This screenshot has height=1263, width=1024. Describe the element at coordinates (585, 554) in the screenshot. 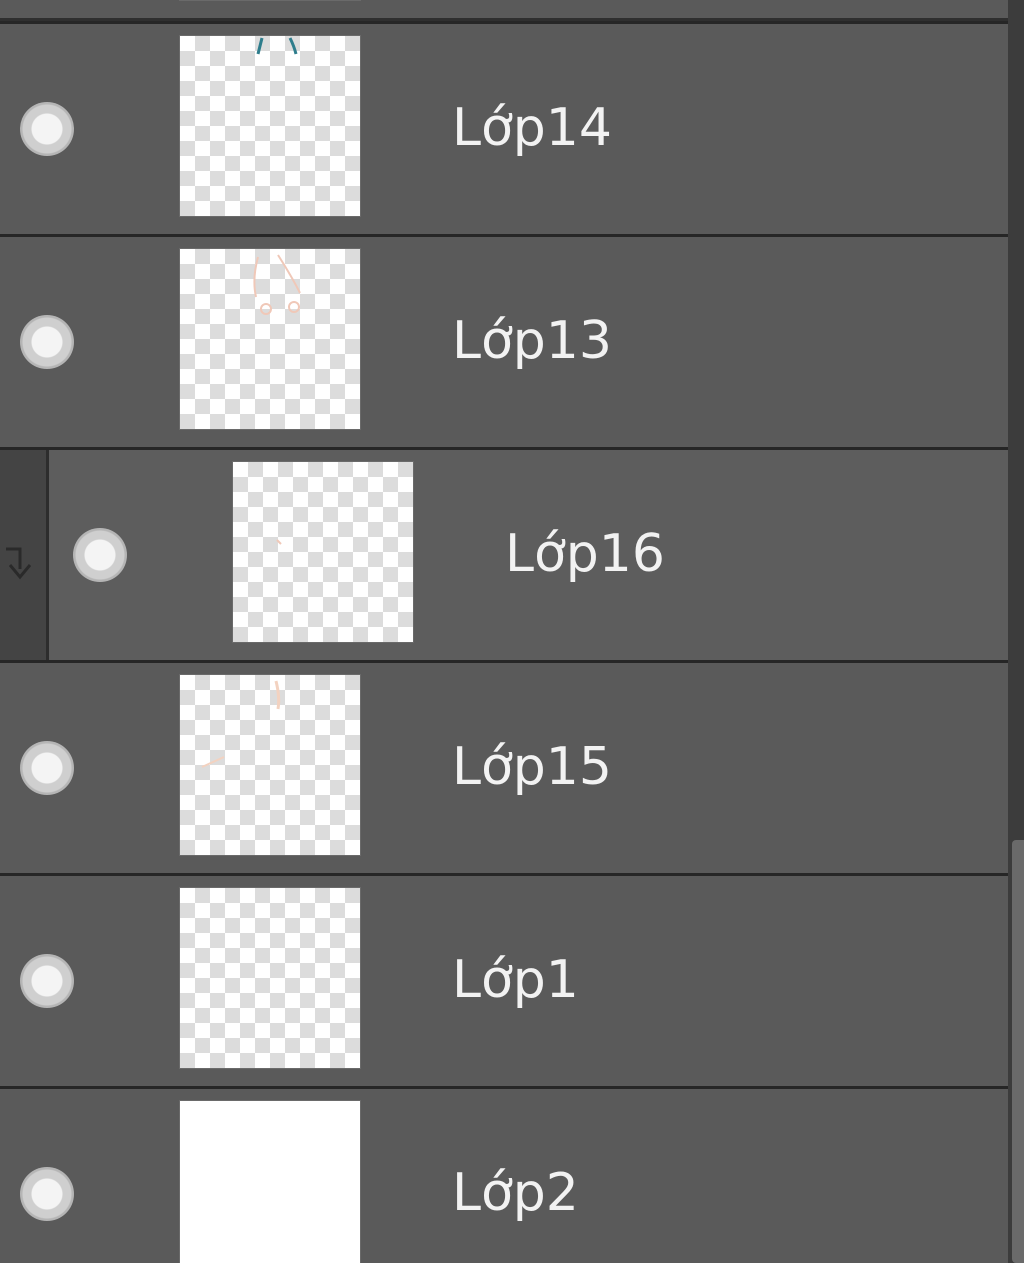

I see `layer-name: Lớp16` at that location.